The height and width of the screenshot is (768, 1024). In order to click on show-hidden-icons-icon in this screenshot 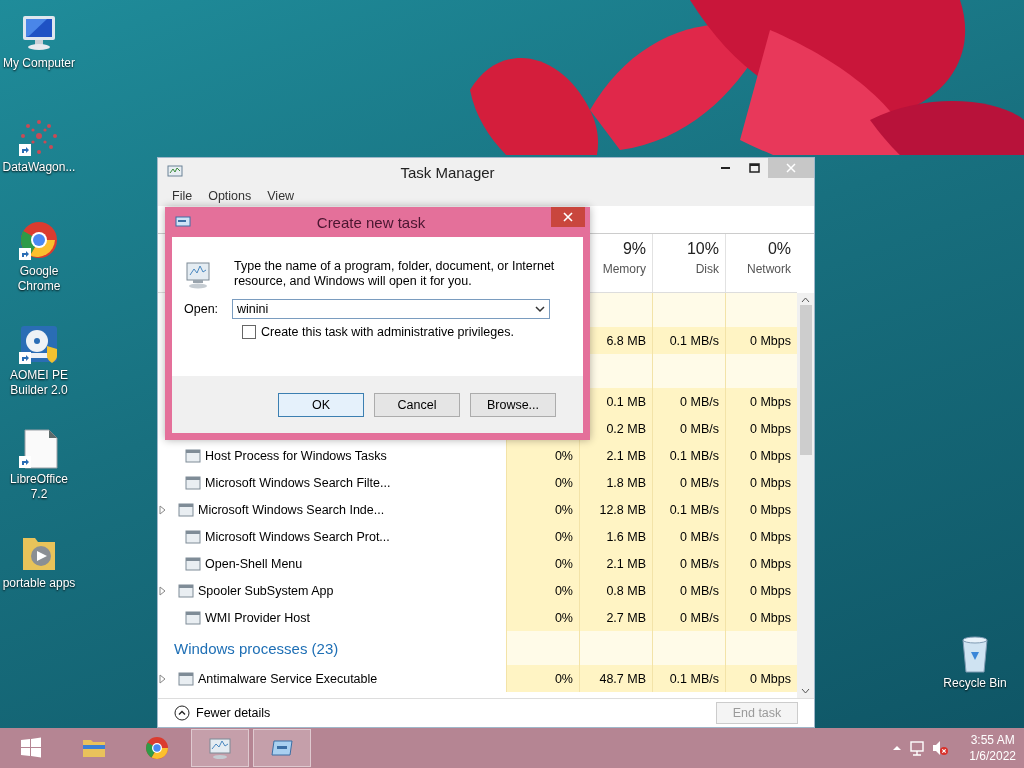, I will do `click(897, 748)`.